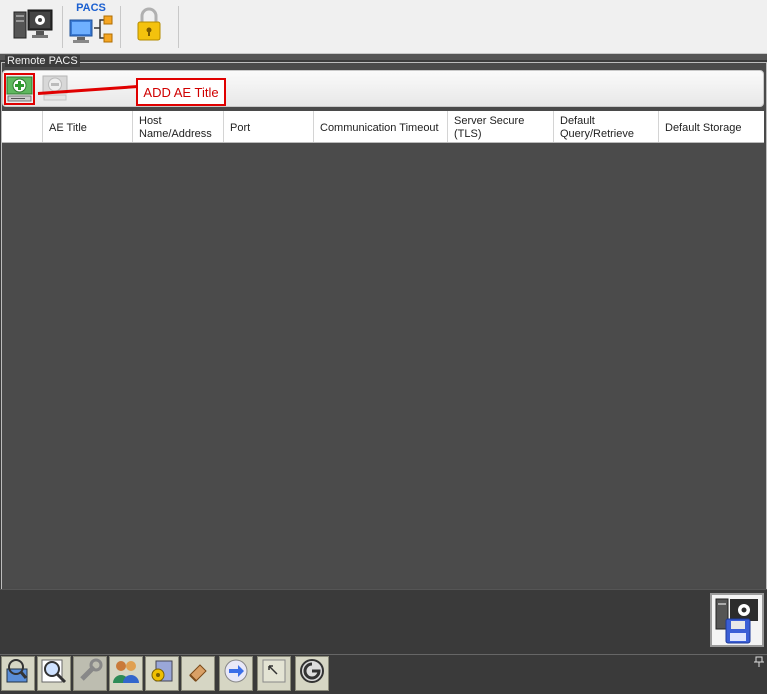 The width and height of the screenshot is (767, 694). I want to click on top-toolbar: PACS, so click(383, 27).